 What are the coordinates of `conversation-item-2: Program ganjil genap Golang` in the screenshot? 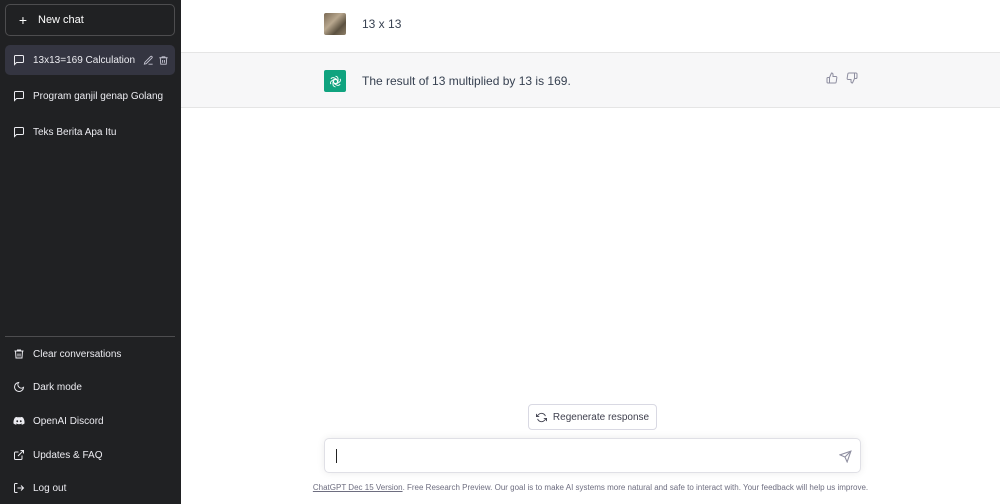 It's located at (90, 96).